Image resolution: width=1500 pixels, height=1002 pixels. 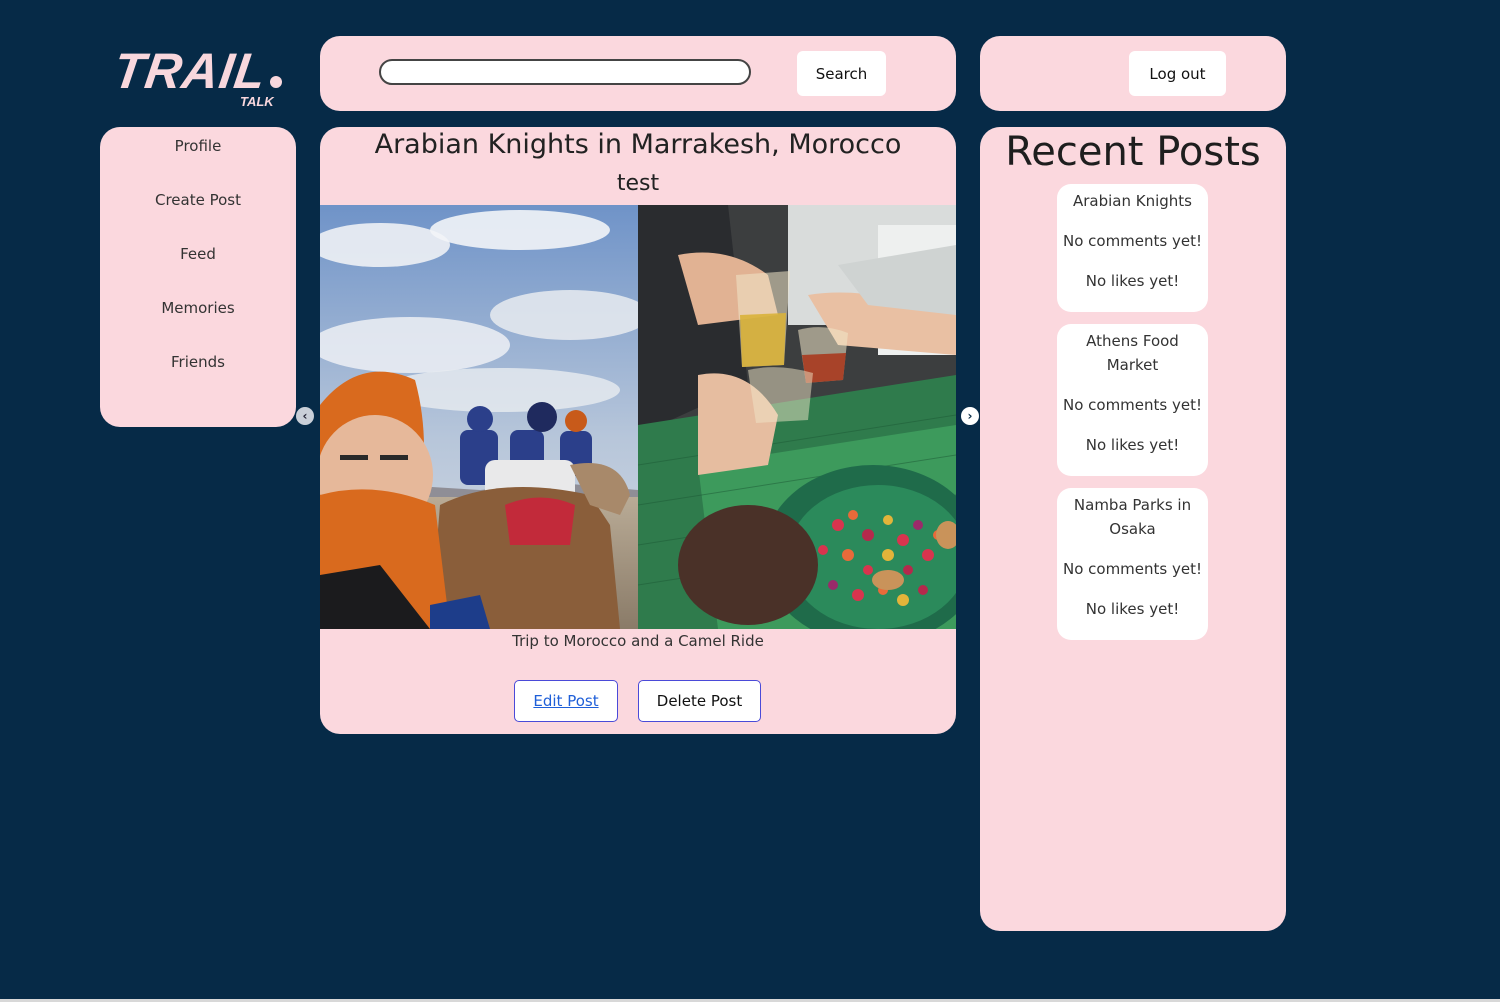 I want to click on trail-talk-logo: TRAIL TALK, so click(x=200, y=77).